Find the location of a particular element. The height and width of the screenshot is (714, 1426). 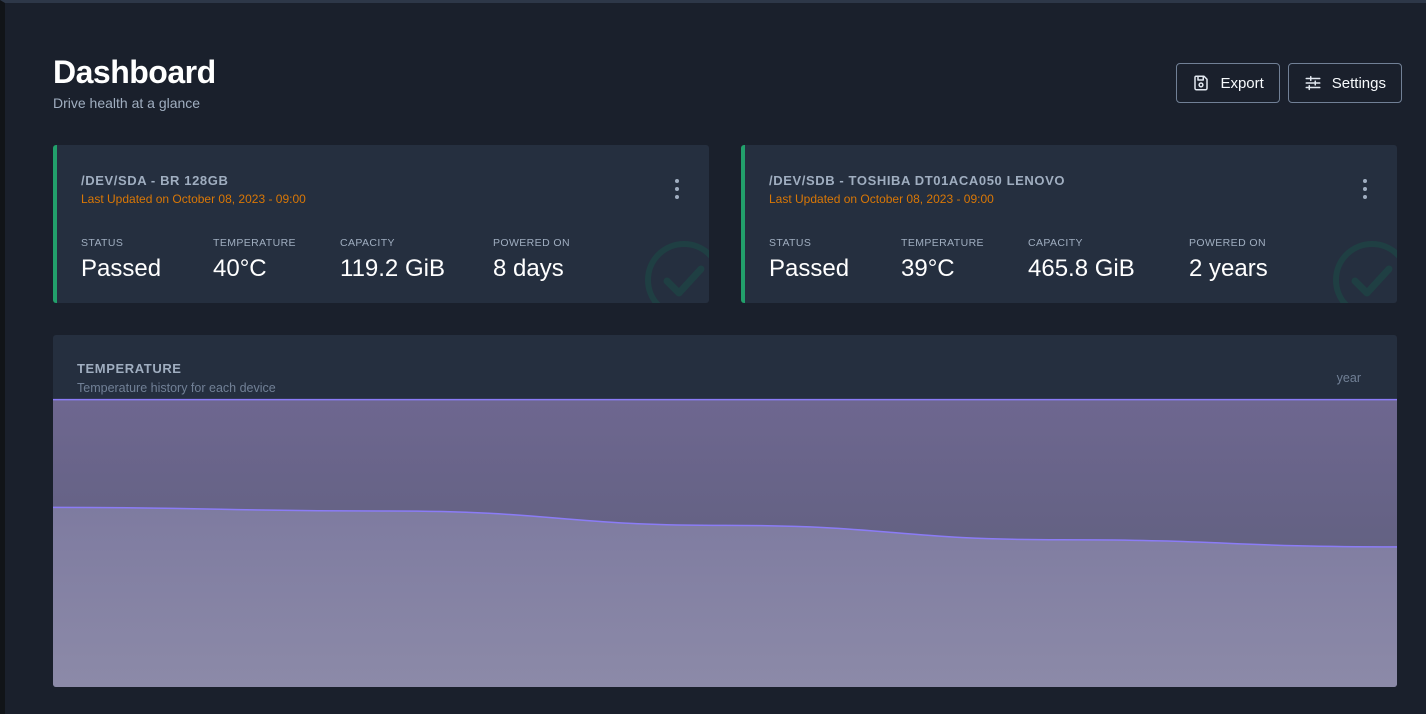

title-block: Dashboard Drive health at a glance is located at coordinates (134, 82).